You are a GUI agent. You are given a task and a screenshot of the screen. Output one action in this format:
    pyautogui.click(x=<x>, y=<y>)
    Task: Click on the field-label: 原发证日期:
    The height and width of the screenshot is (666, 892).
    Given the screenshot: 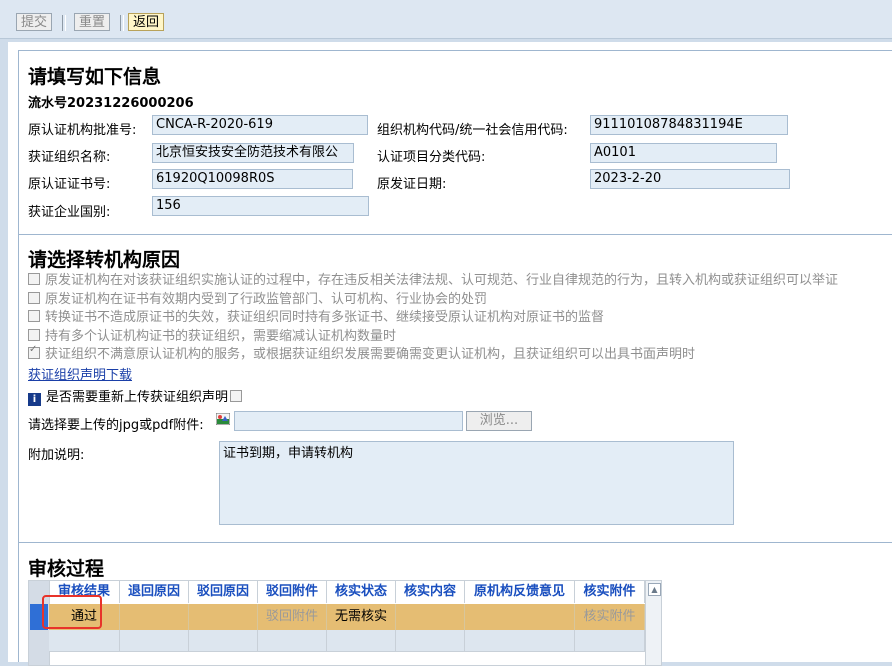 What is the action you would take?
    pyautogui.click(x=412, y=184)
    